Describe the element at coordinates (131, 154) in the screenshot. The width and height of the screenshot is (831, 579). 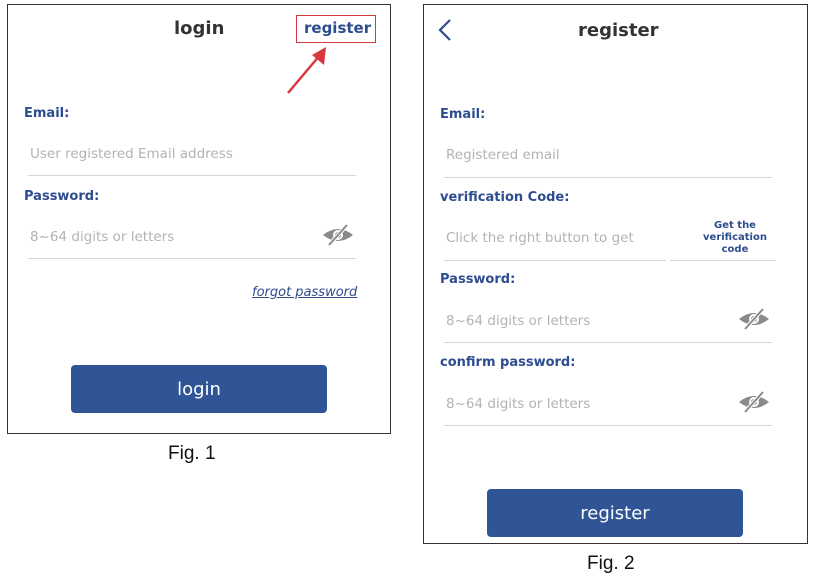
I see `email-input: User registered Email address` at that location.